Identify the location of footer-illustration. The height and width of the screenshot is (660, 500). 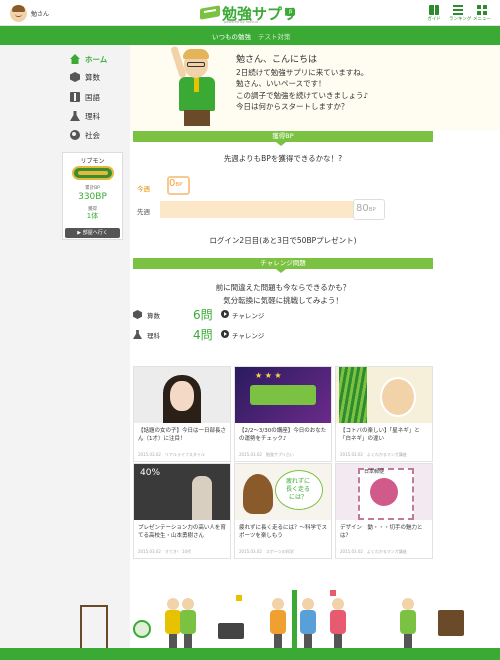
(250, 612).